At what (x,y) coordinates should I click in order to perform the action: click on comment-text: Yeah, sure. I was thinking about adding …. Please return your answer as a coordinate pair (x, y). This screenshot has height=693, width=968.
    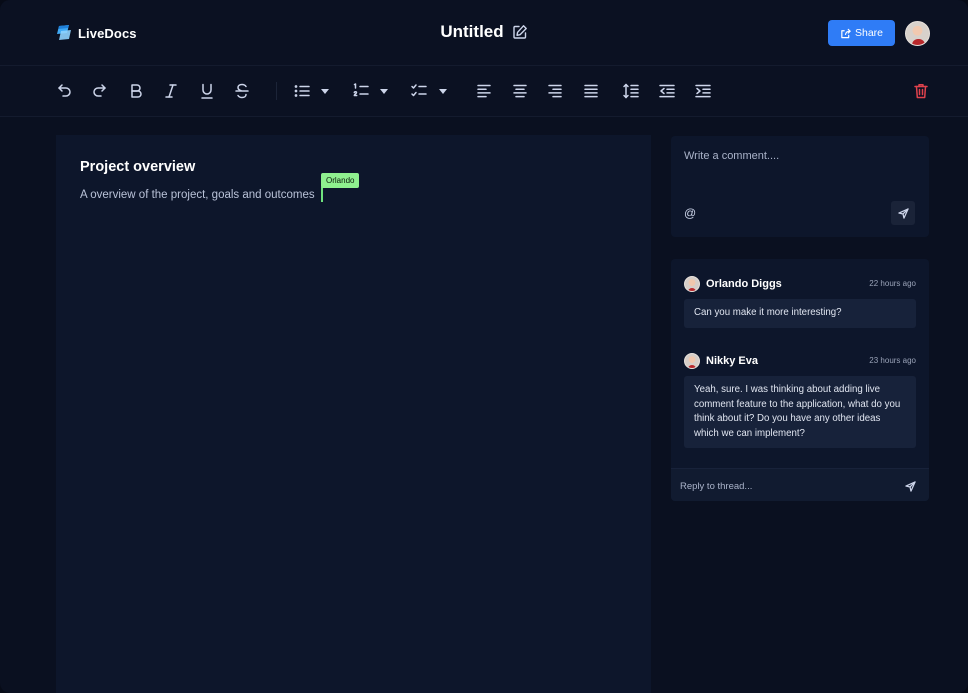
    Looking at the image, I should click on (800, 412).